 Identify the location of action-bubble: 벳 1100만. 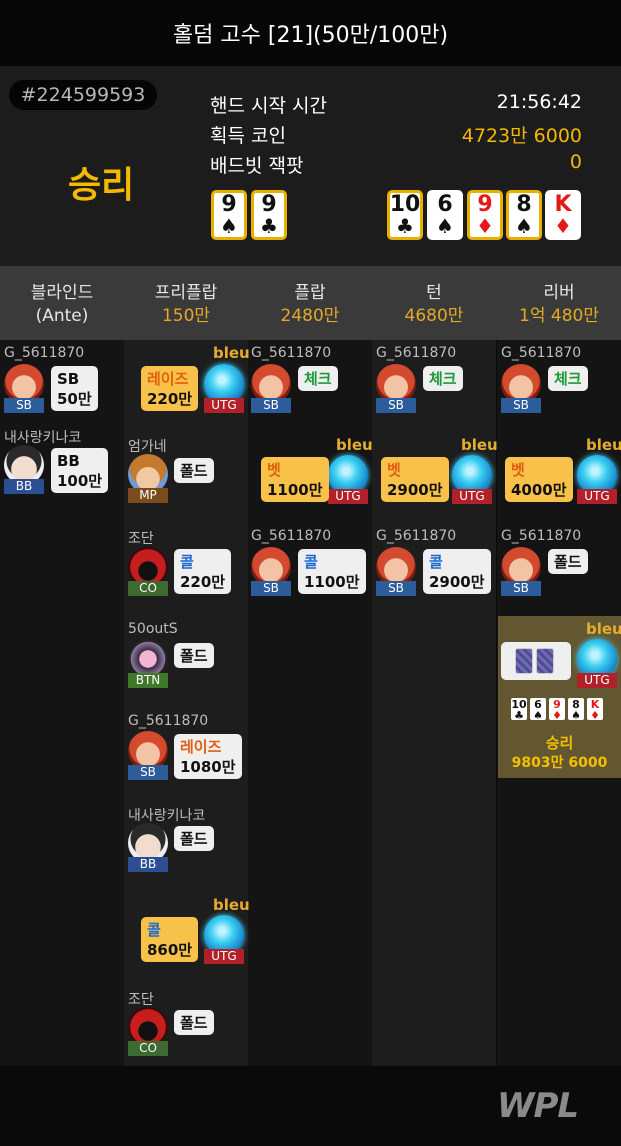
(295, 479).